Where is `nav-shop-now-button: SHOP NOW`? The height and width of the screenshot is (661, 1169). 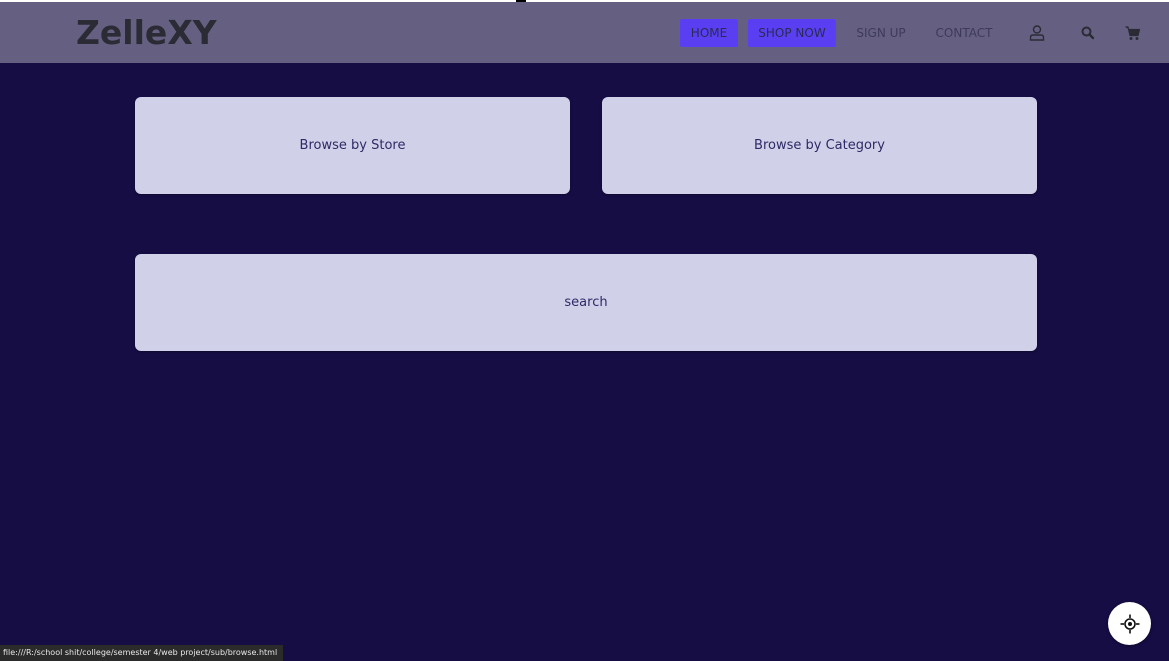 nav-shop-now-button: SHOP NOW is located at coordinates (792, 33).